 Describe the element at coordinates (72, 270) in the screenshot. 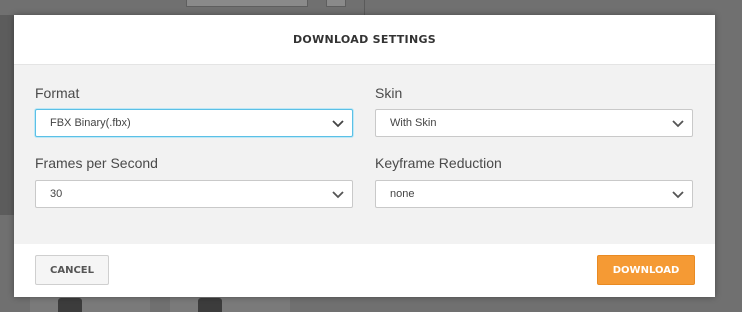

I see `cancel-button: CANCEL` at that location.